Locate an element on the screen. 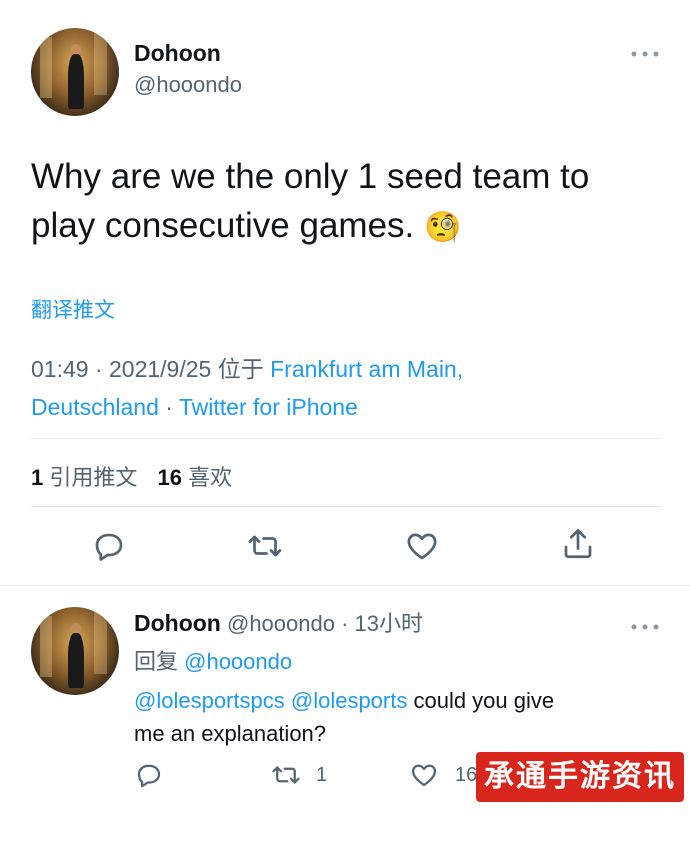 This screenshot has height=852, width=690. like-count: 16 is located at coordinates (169, 477).